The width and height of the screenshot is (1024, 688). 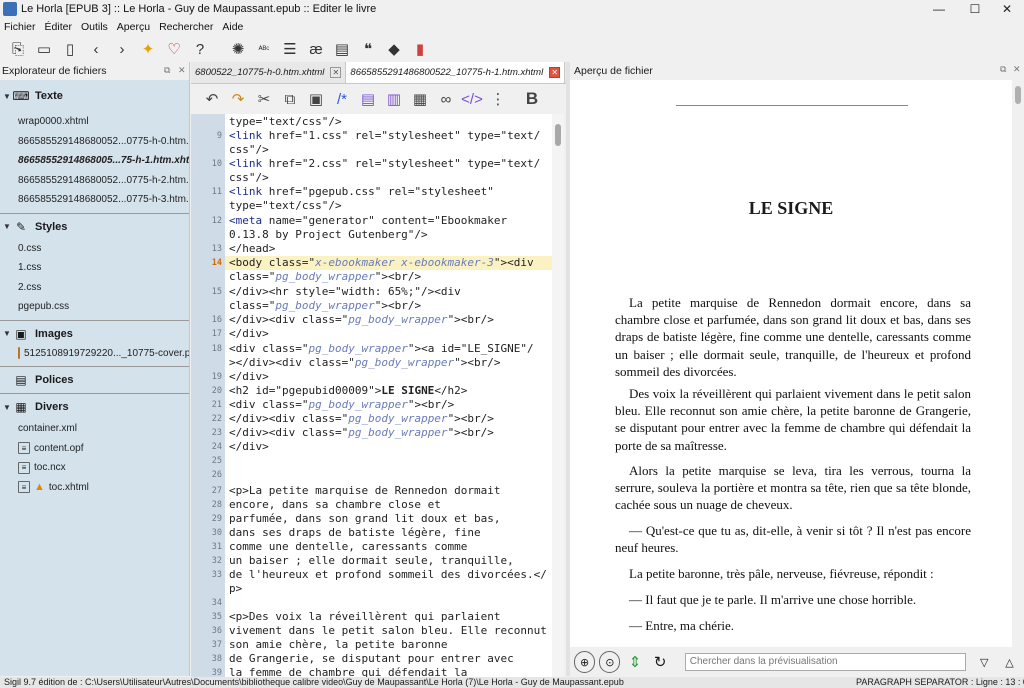 I want to click on line-number: 33, so click(x=216, y=575).